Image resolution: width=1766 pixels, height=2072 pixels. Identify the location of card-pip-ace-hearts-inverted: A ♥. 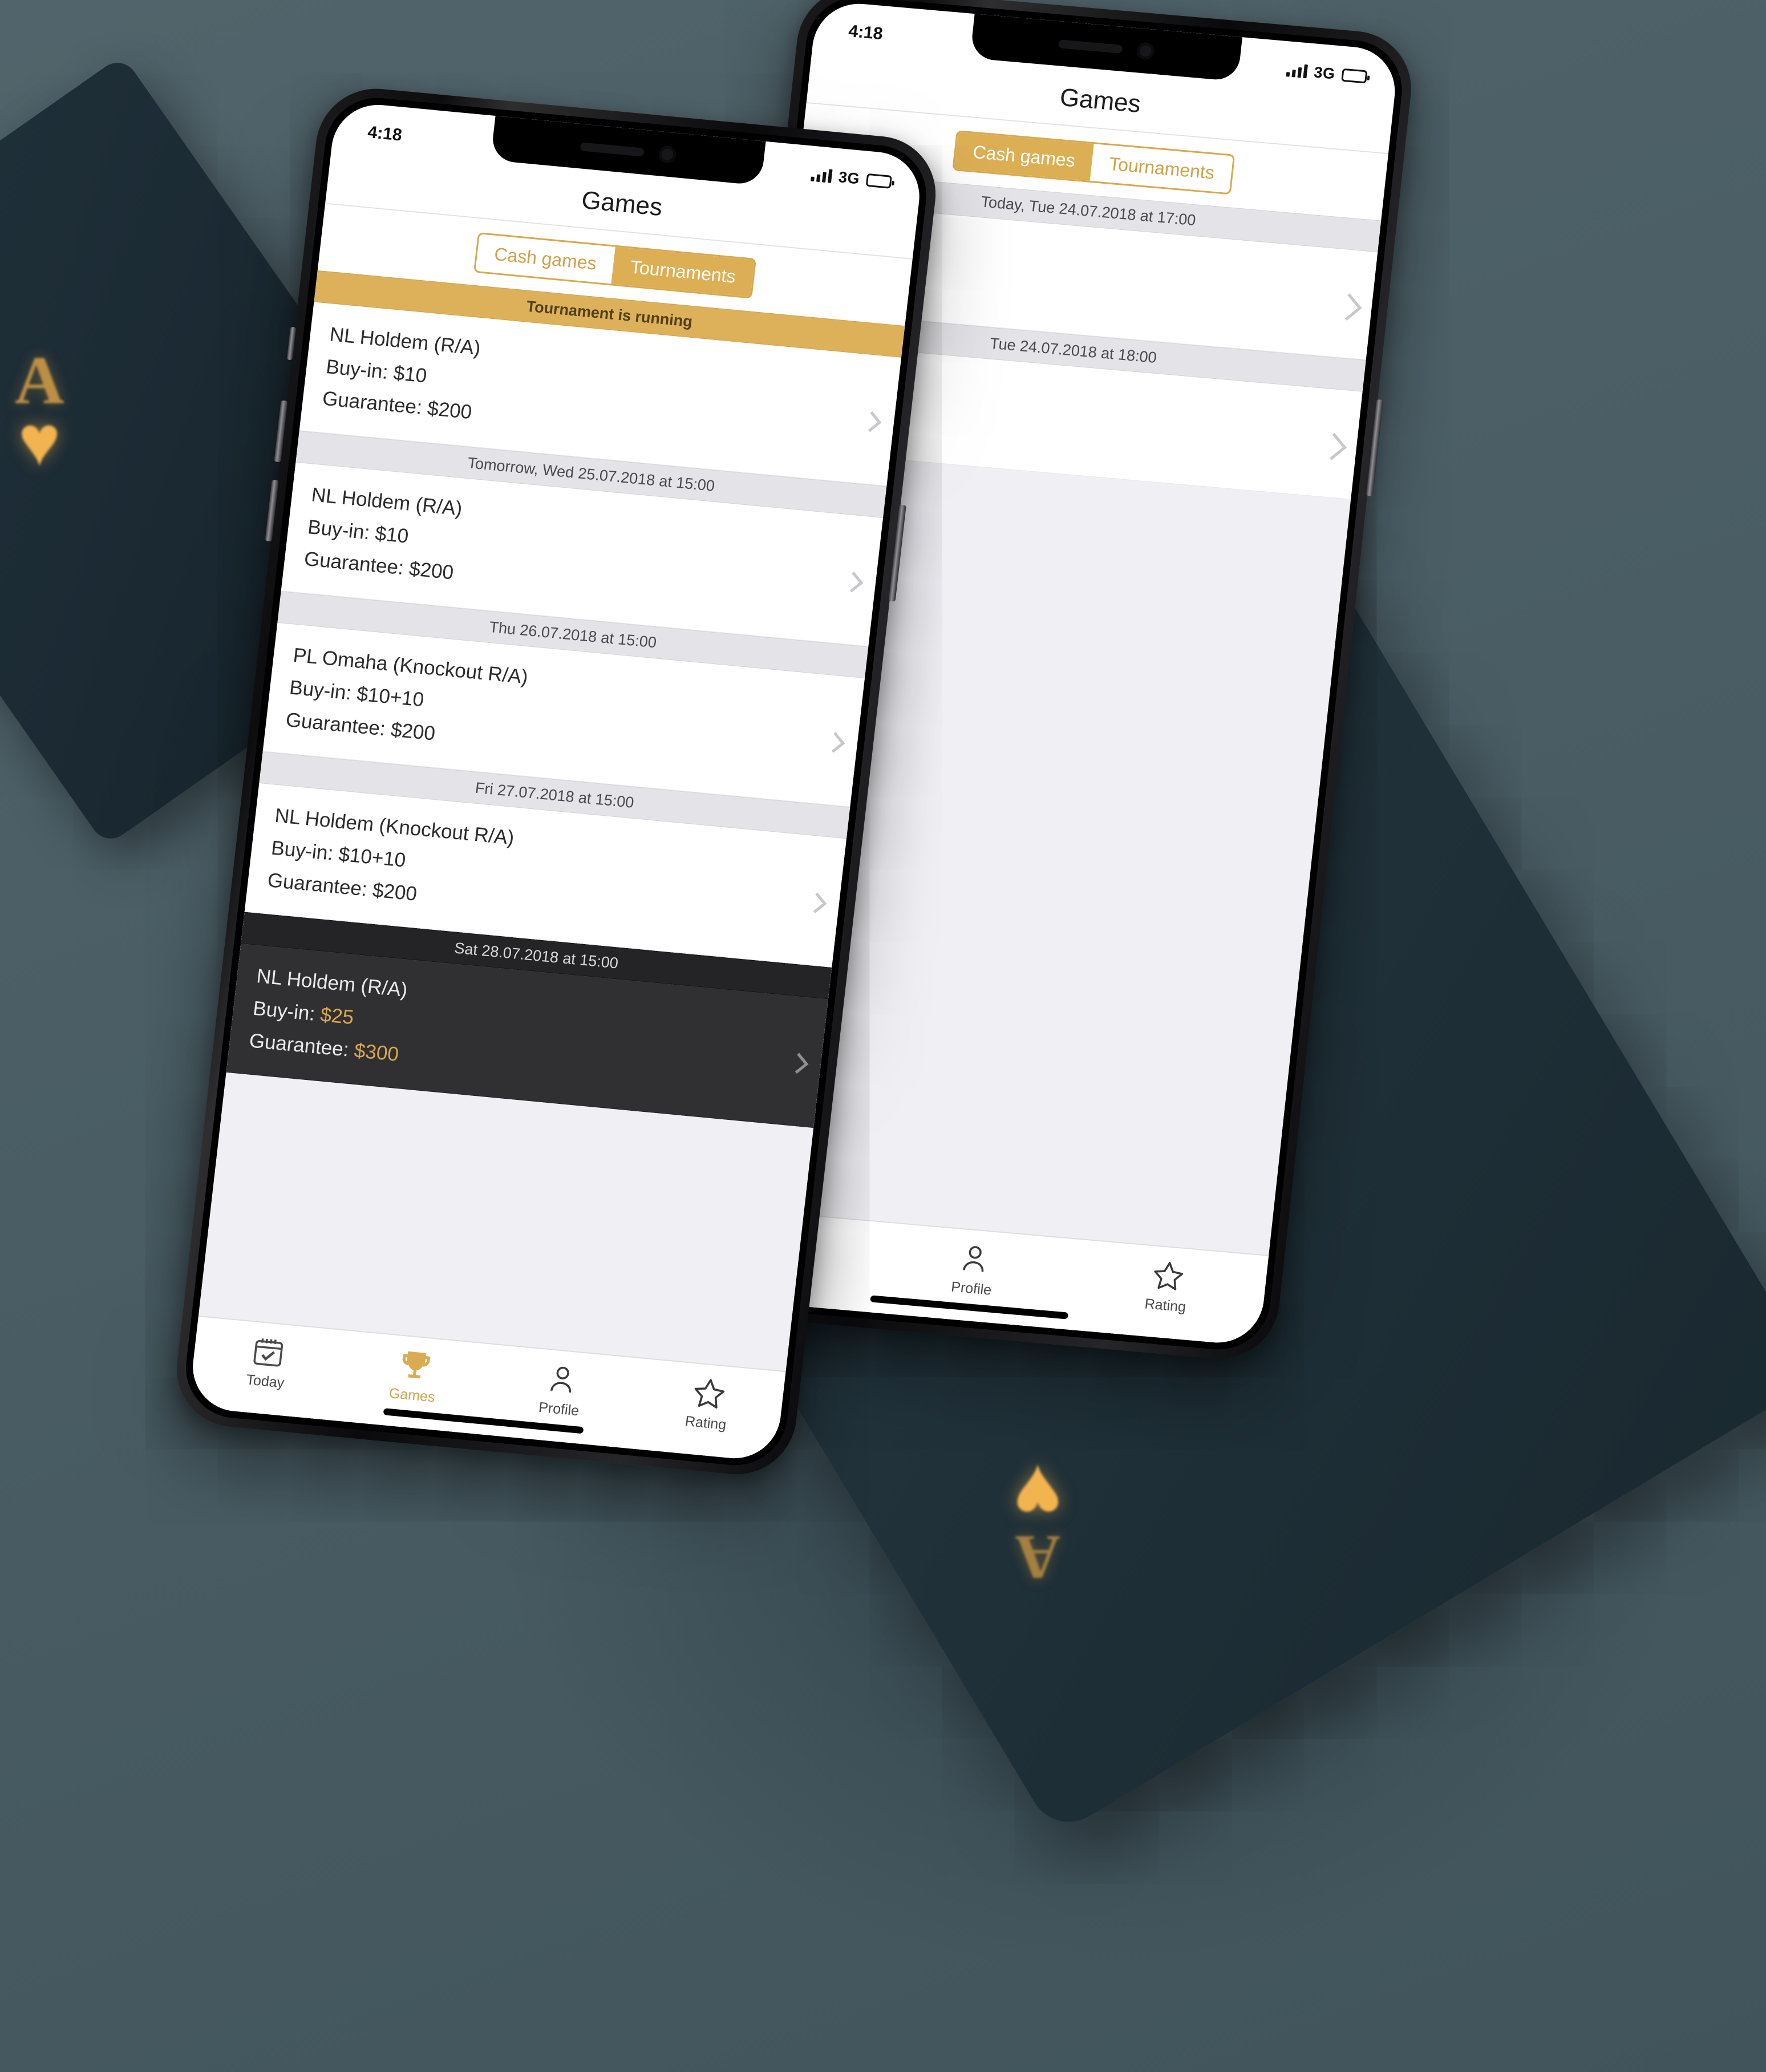
(1038, 1519).